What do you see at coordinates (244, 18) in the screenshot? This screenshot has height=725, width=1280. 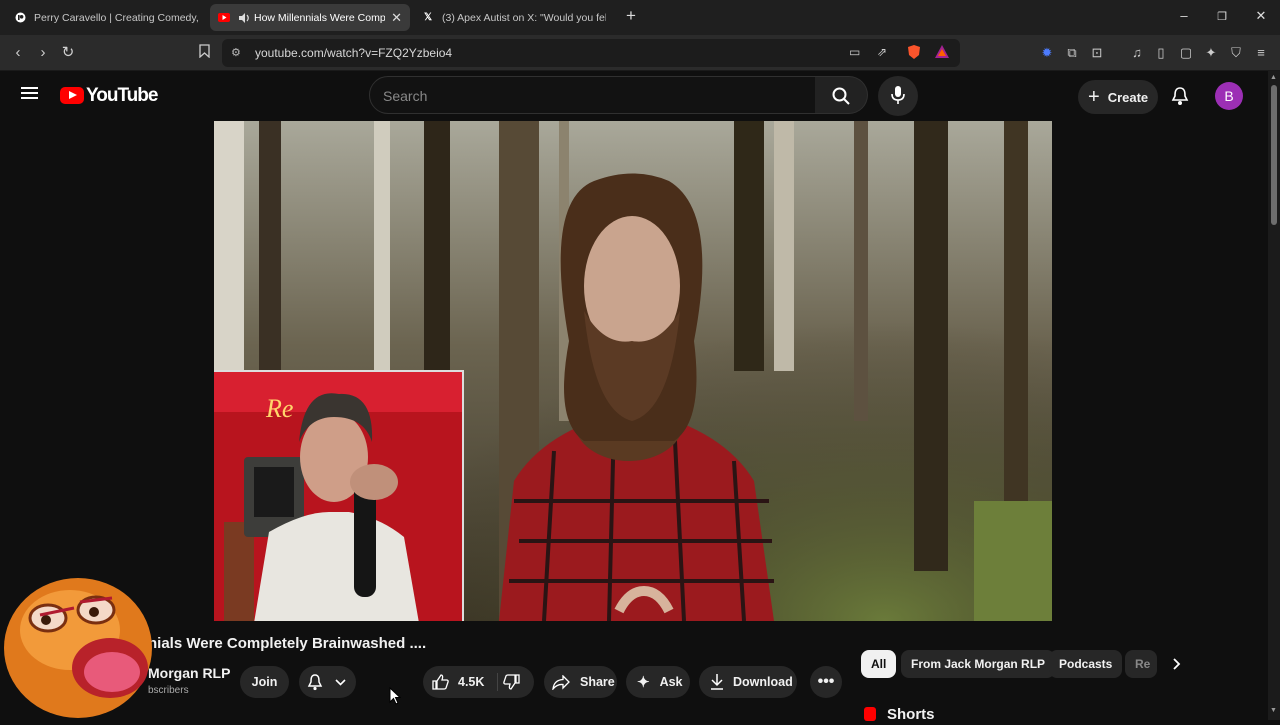 I see `audio-playing-icon` at bounding box center [244, 18].